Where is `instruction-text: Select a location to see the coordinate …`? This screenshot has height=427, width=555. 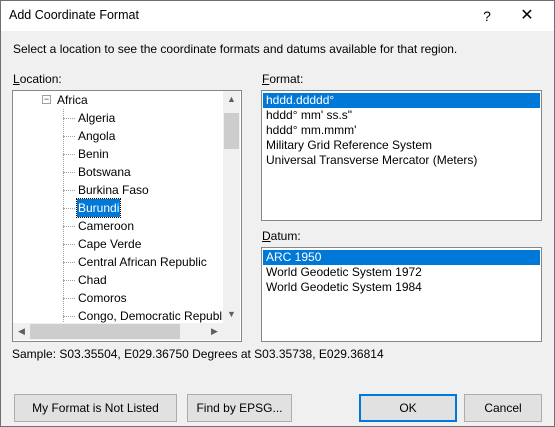
instruction-text: Select a location to see the coordinate … is located at coordinates (235, 49).